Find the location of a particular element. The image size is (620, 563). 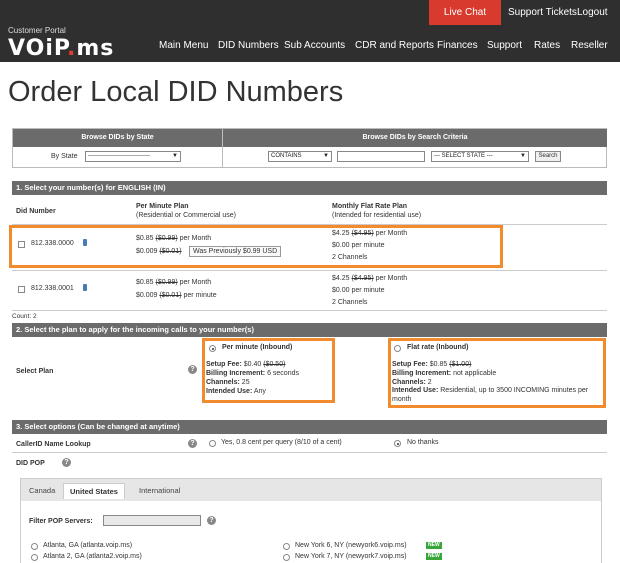

use-label: Intended Use: is located at coordinates (415, 390).